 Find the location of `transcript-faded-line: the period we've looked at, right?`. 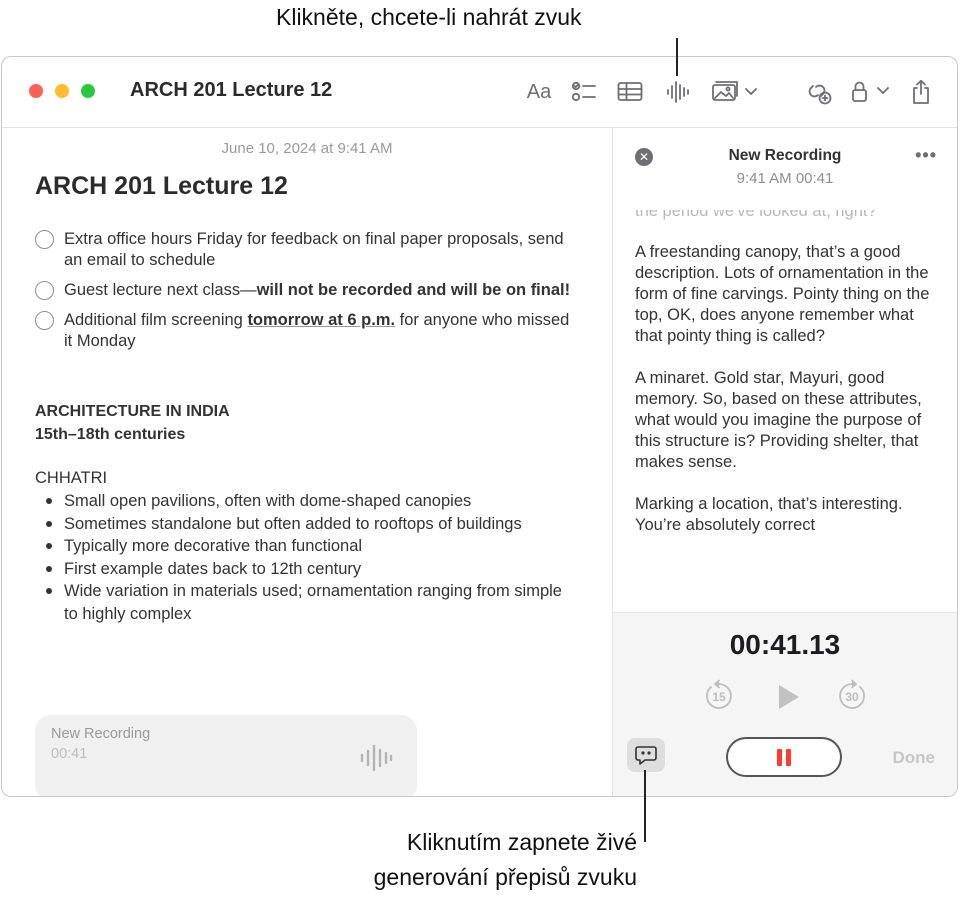

transcript-faded-line: the period we've looked at, right? is located at coordinates (756, 215).